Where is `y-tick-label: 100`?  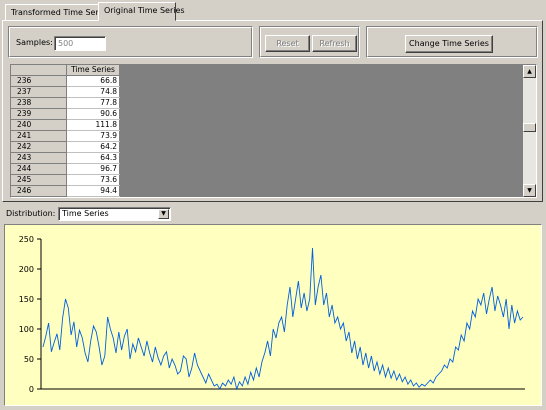
y-tick-label: 100 is located at coordinates (26, 329).